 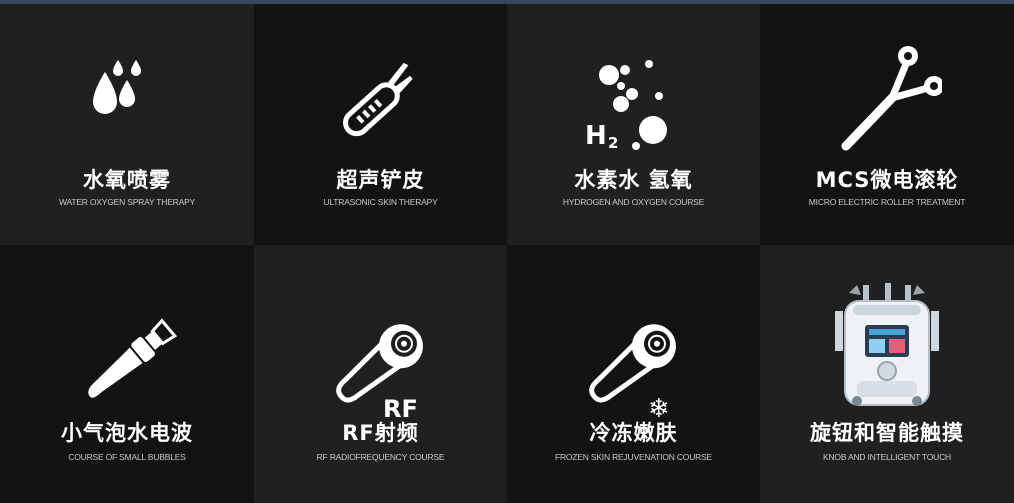 I want to click on tile-hydrogen-oxygen: H 2 水素水 氢氧 HYDROGEN AND OXYGEN COURSE, so click(x=633, y=124).